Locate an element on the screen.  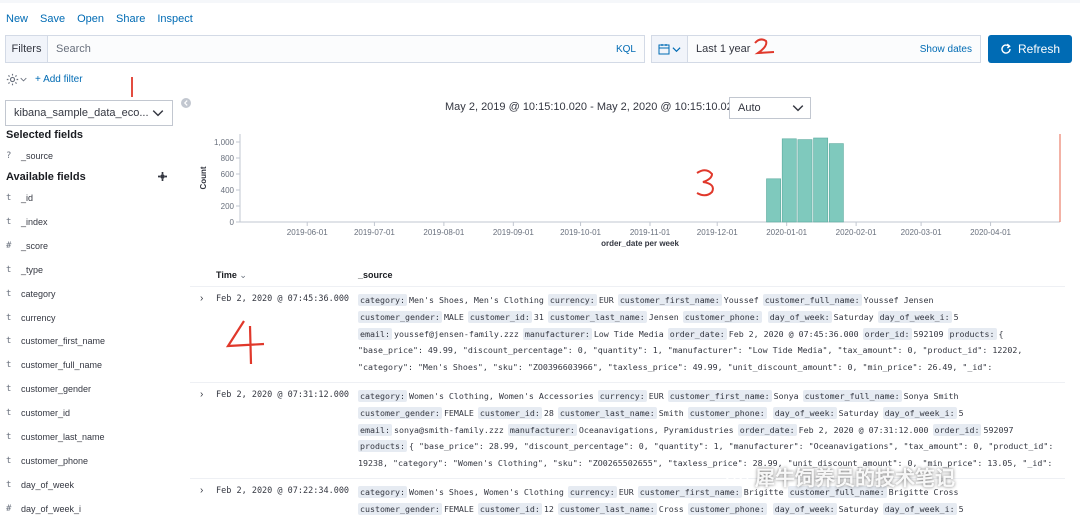
field-name: _index is located at coordinates (34, 221).